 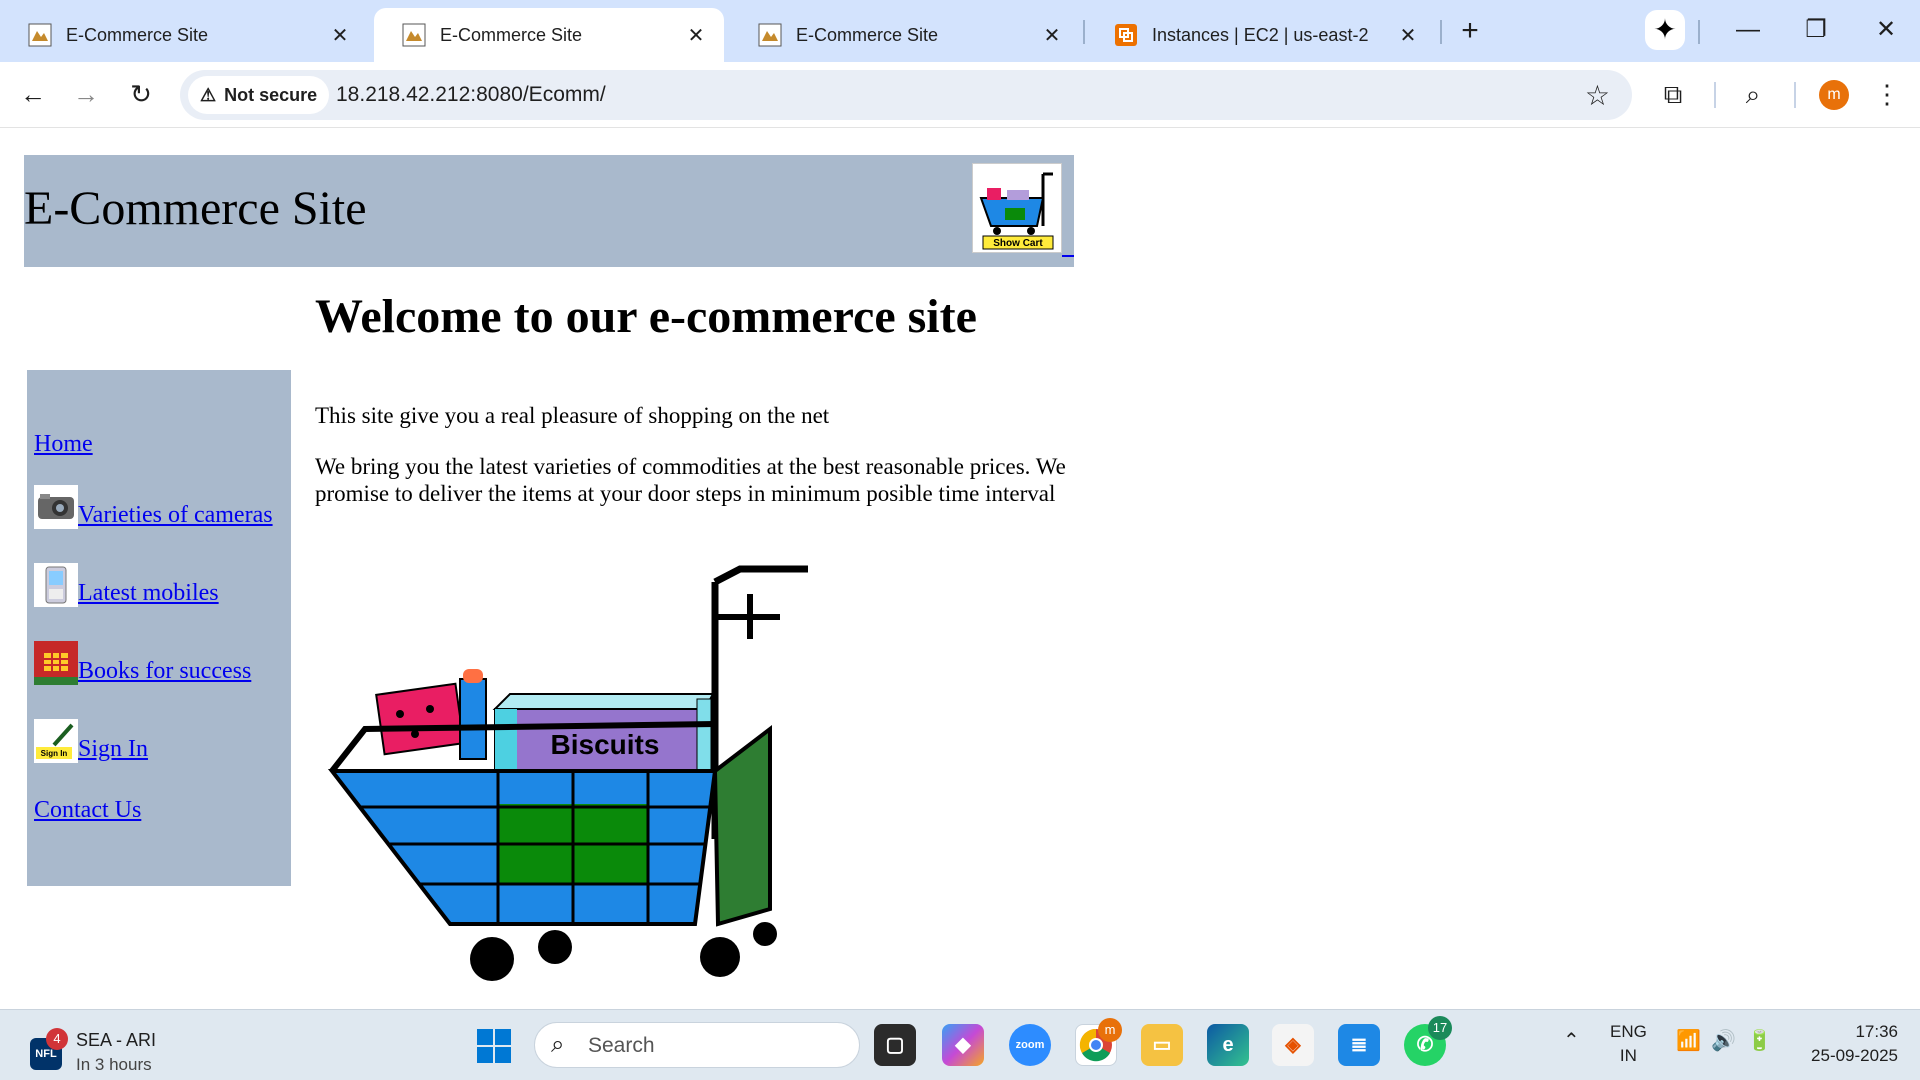 I want to click on site-title: E-Commerce Site, so click(x=195, y=208).